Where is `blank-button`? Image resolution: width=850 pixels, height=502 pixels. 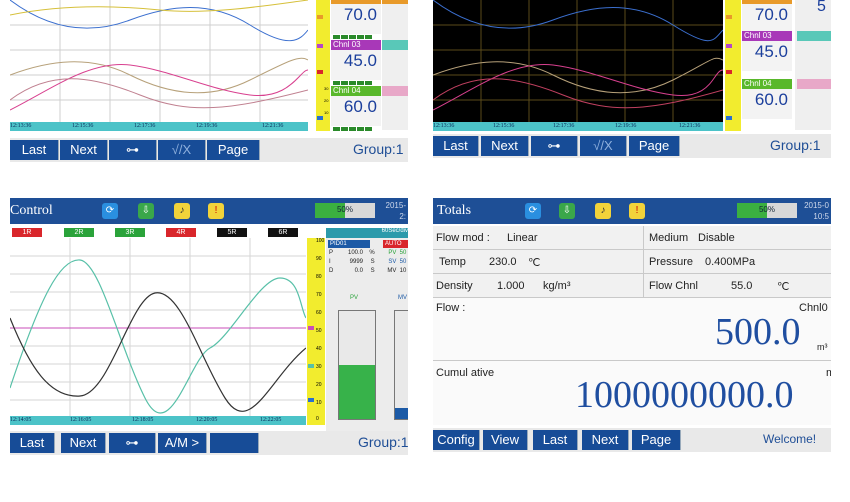 blank-button is located at coordinates (234, 443).